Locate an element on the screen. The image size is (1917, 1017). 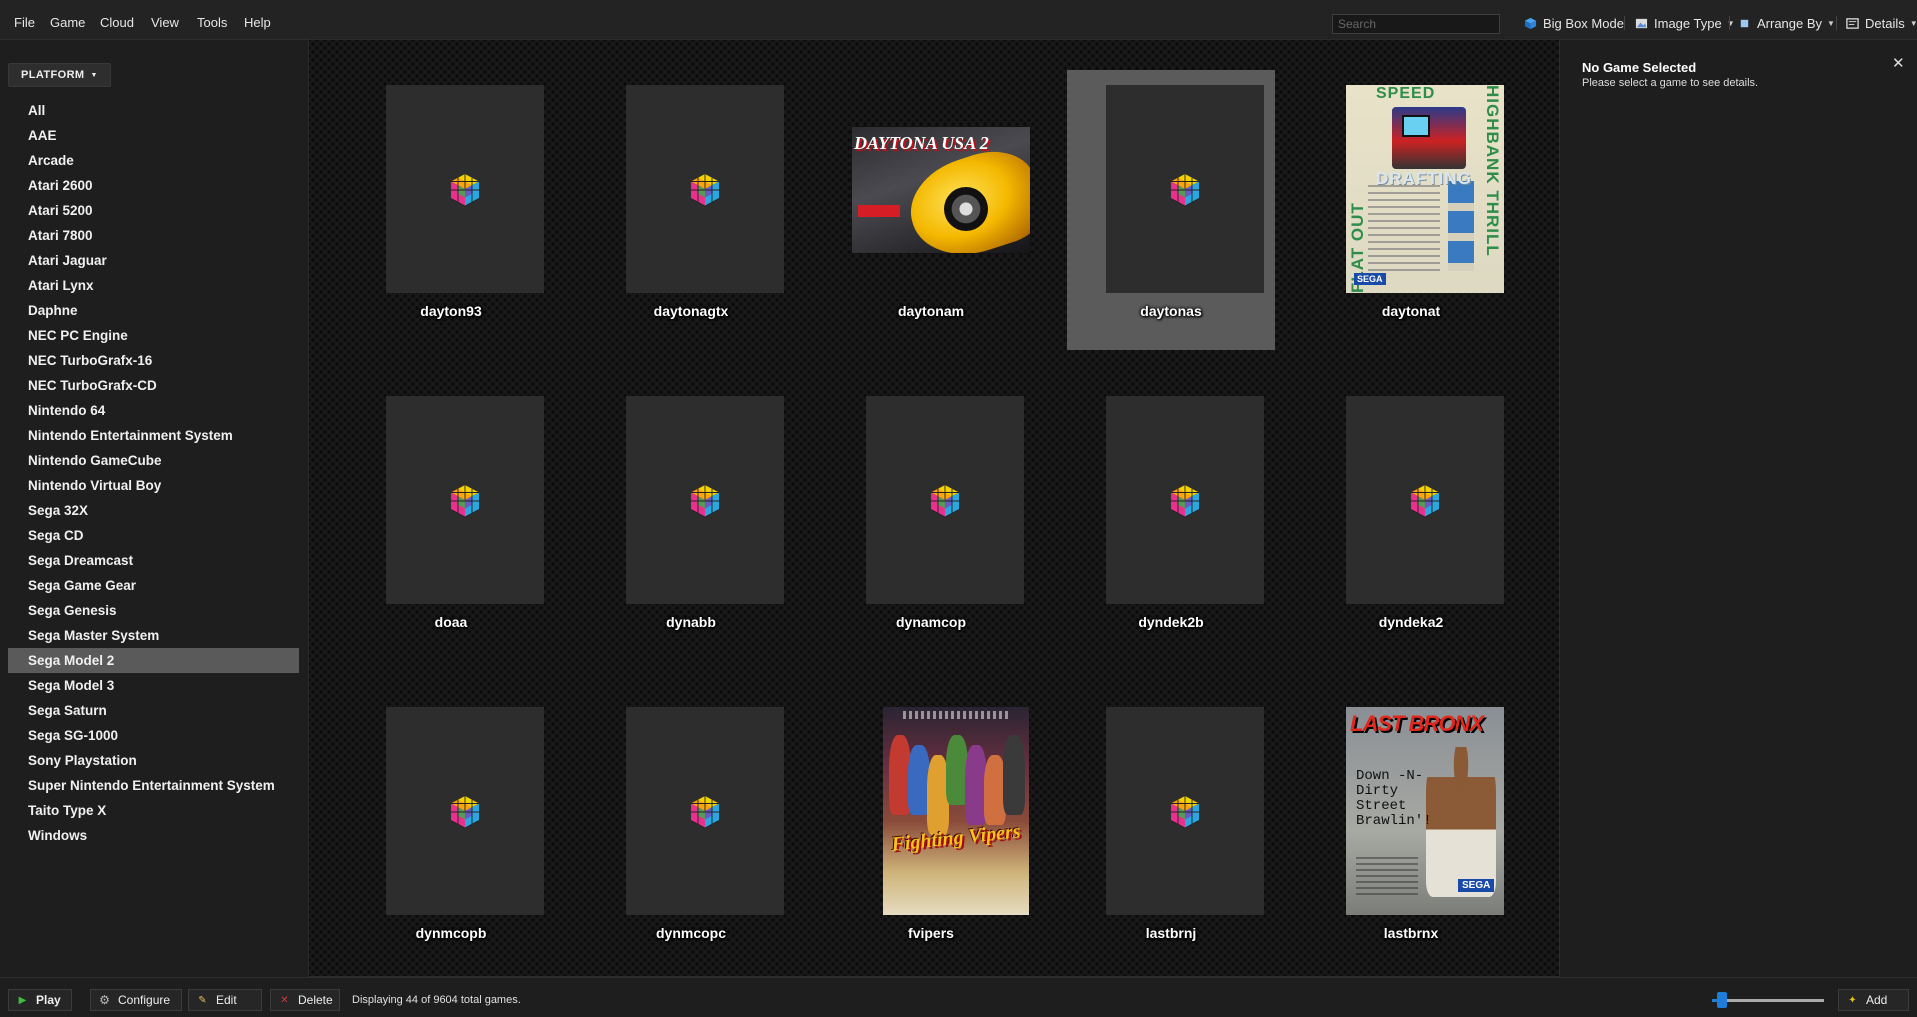
zoom-slider-thumb is located at coordinates (1722, 1000).